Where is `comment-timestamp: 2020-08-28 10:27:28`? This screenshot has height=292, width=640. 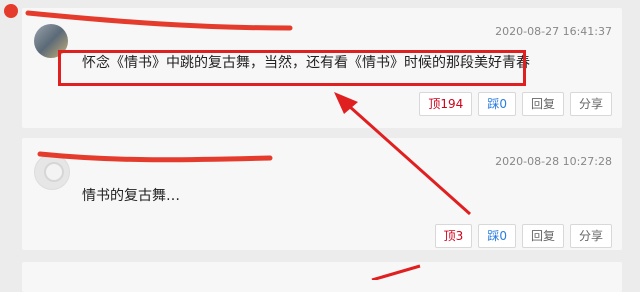 comment-timestamp: 2020-08-28 10:27:28 is located at coordinates (553, 161).